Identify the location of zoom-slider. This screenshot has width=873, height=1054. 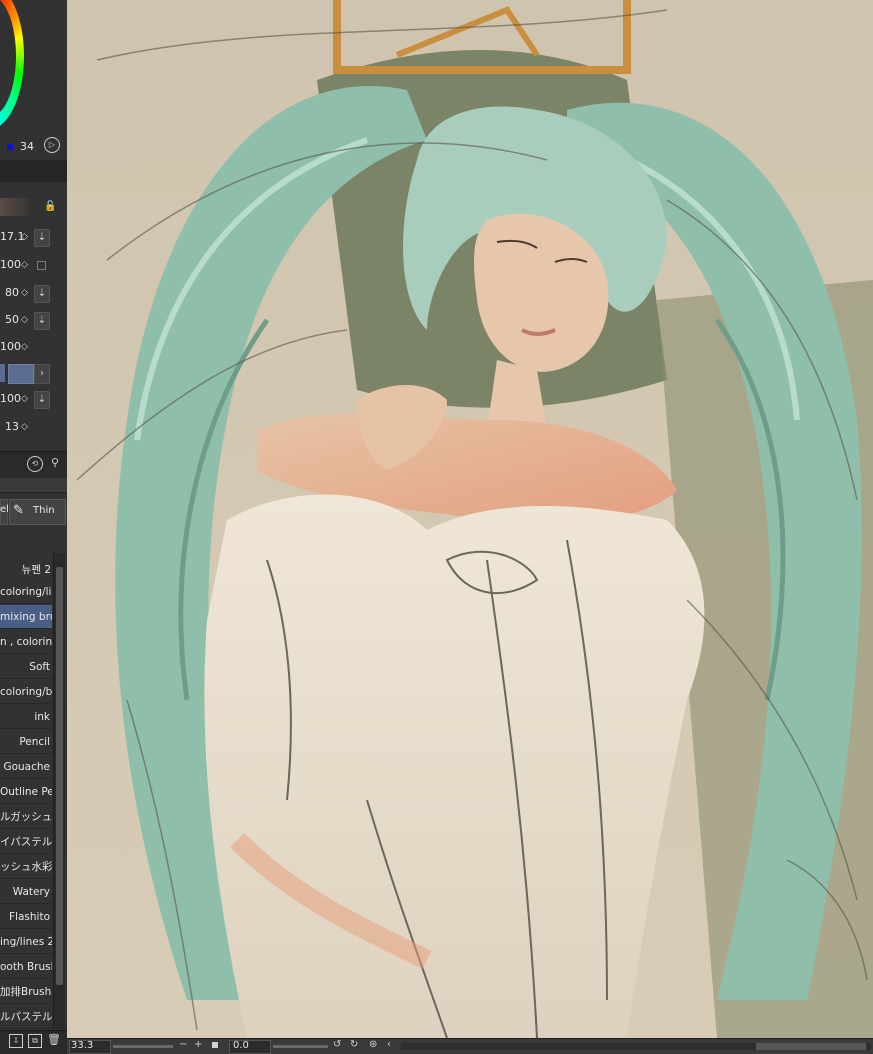
(143, 1046).